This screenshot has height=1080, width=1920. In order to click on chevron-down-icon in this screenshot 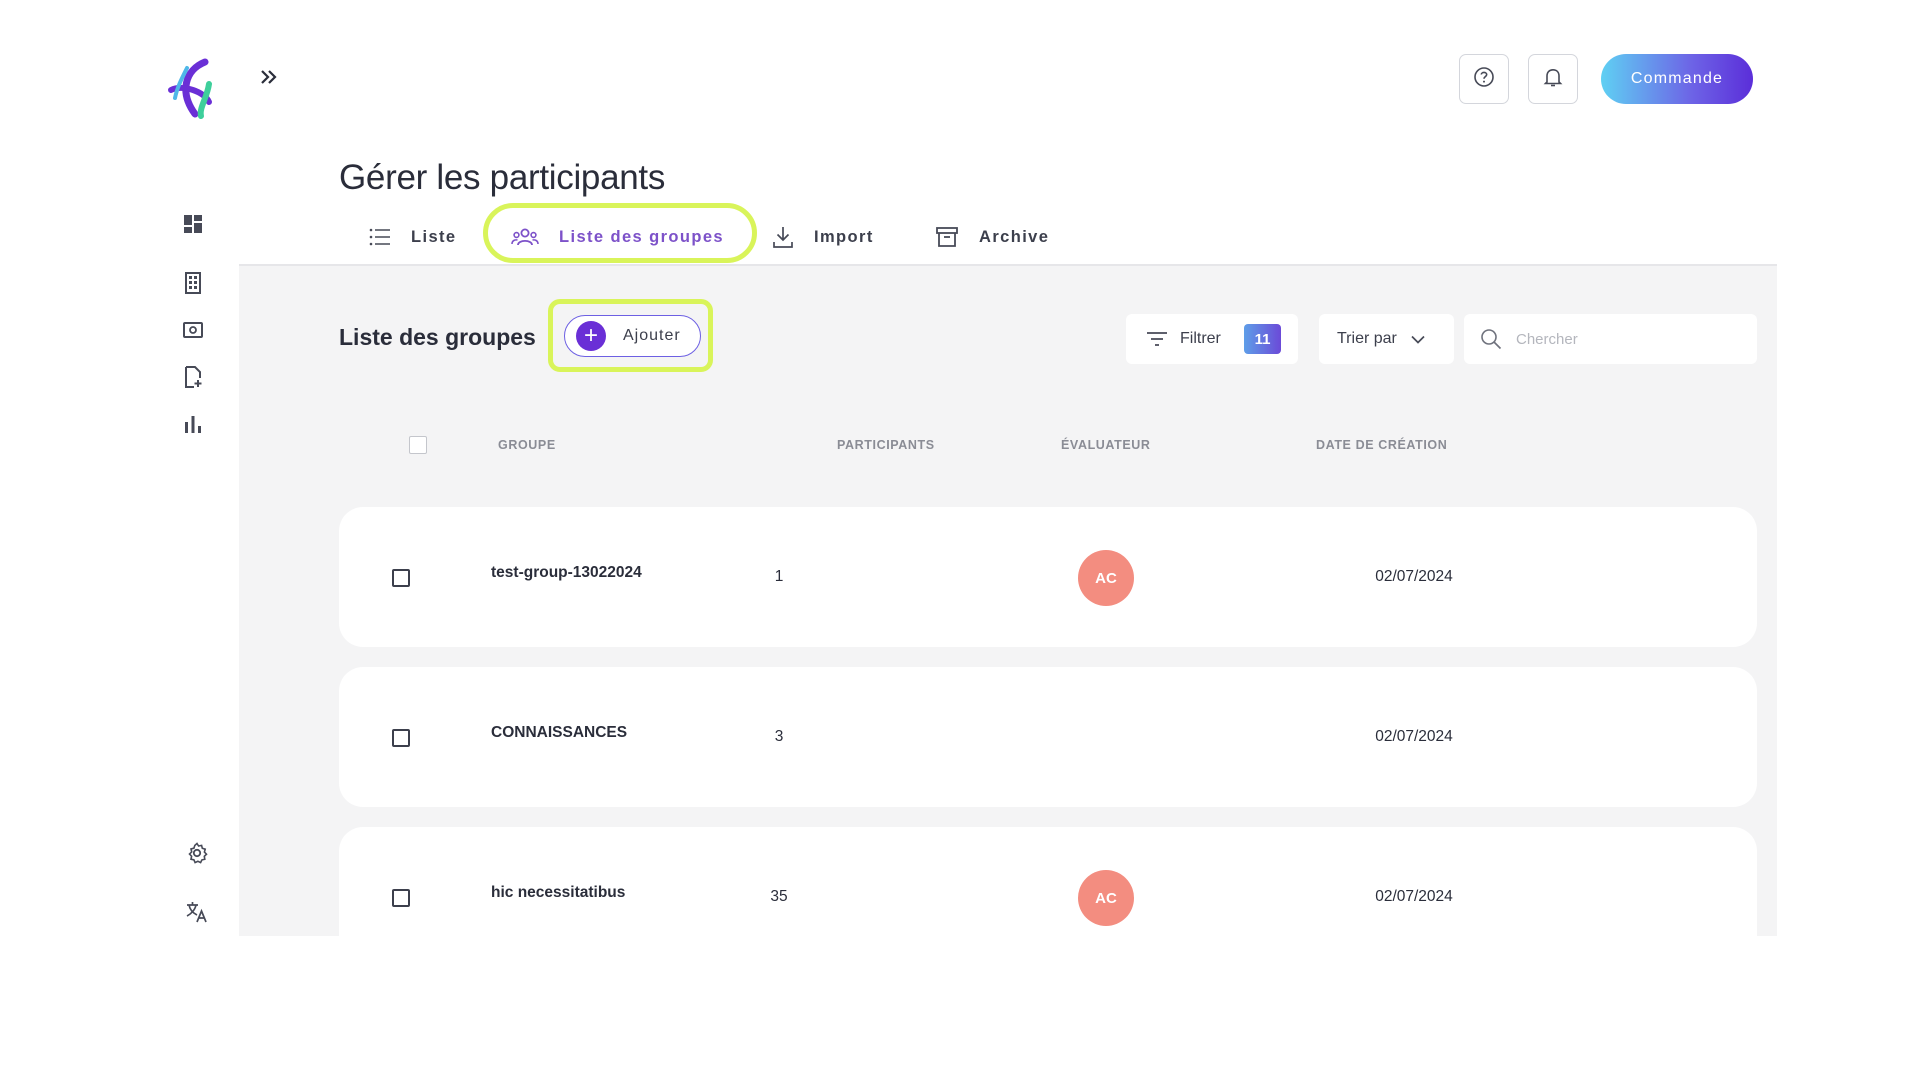, I will do `click(1418, 339)`.